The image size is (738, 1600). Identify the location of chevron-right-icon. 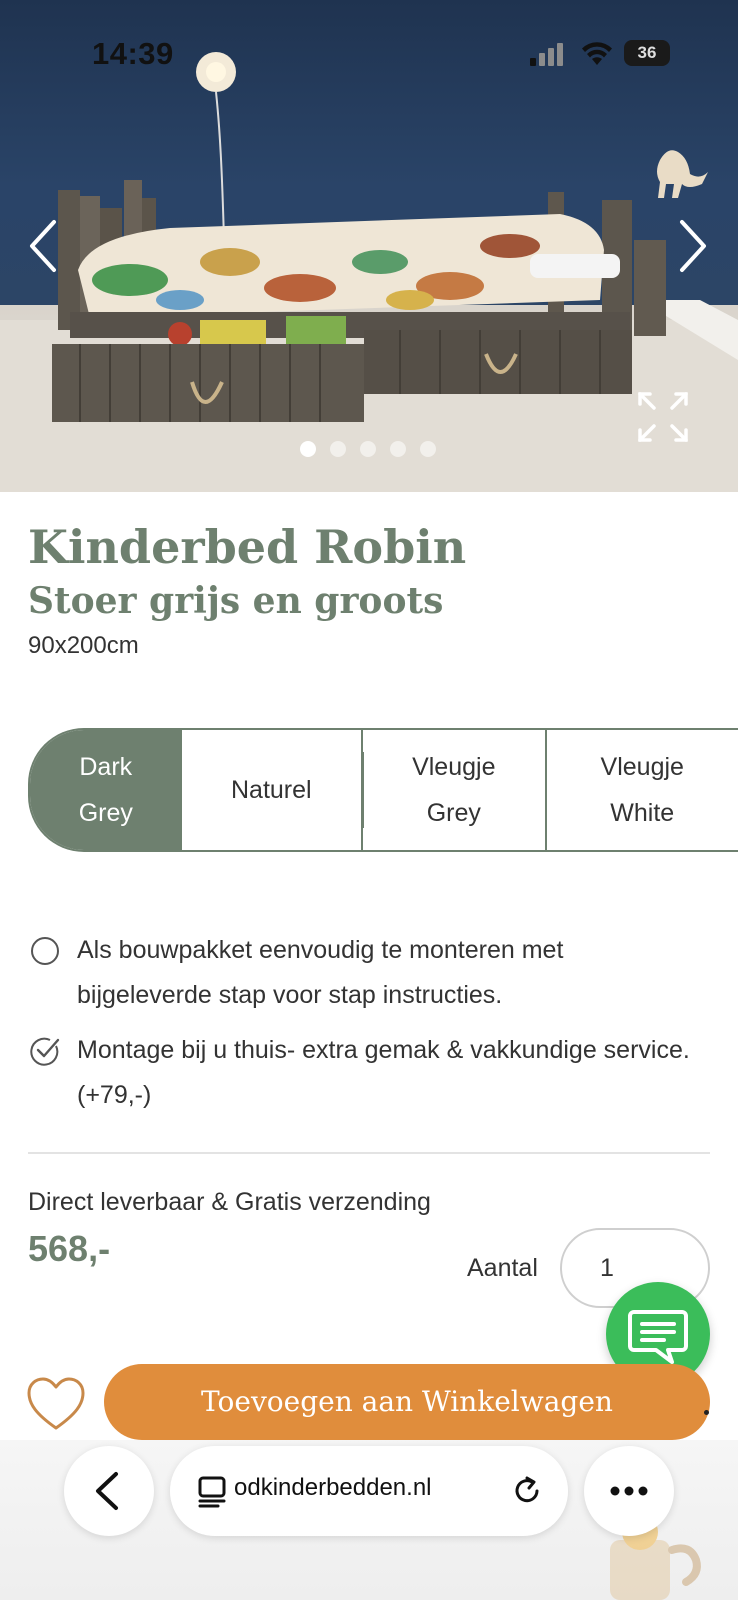
(693, 246).